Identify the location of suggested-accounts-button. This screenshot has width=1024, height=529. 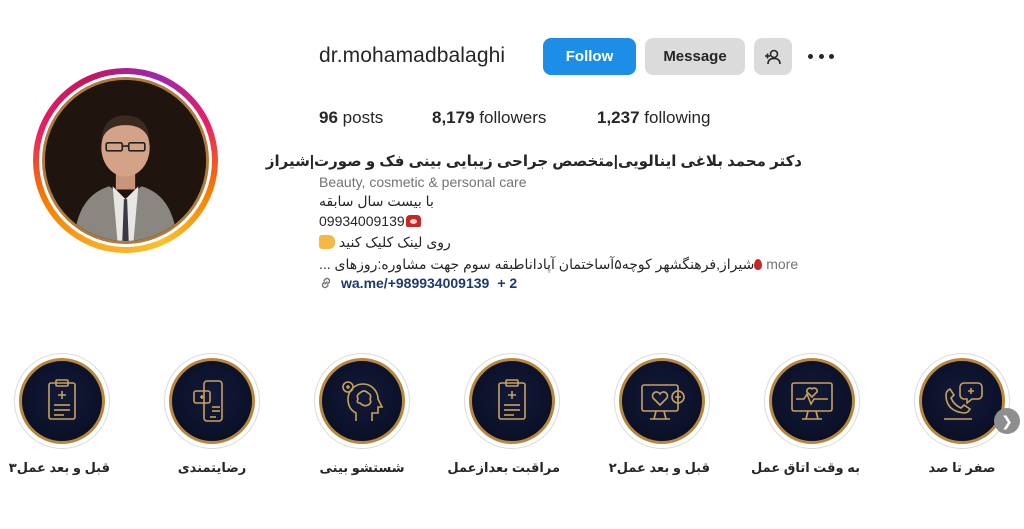
(773, 56).